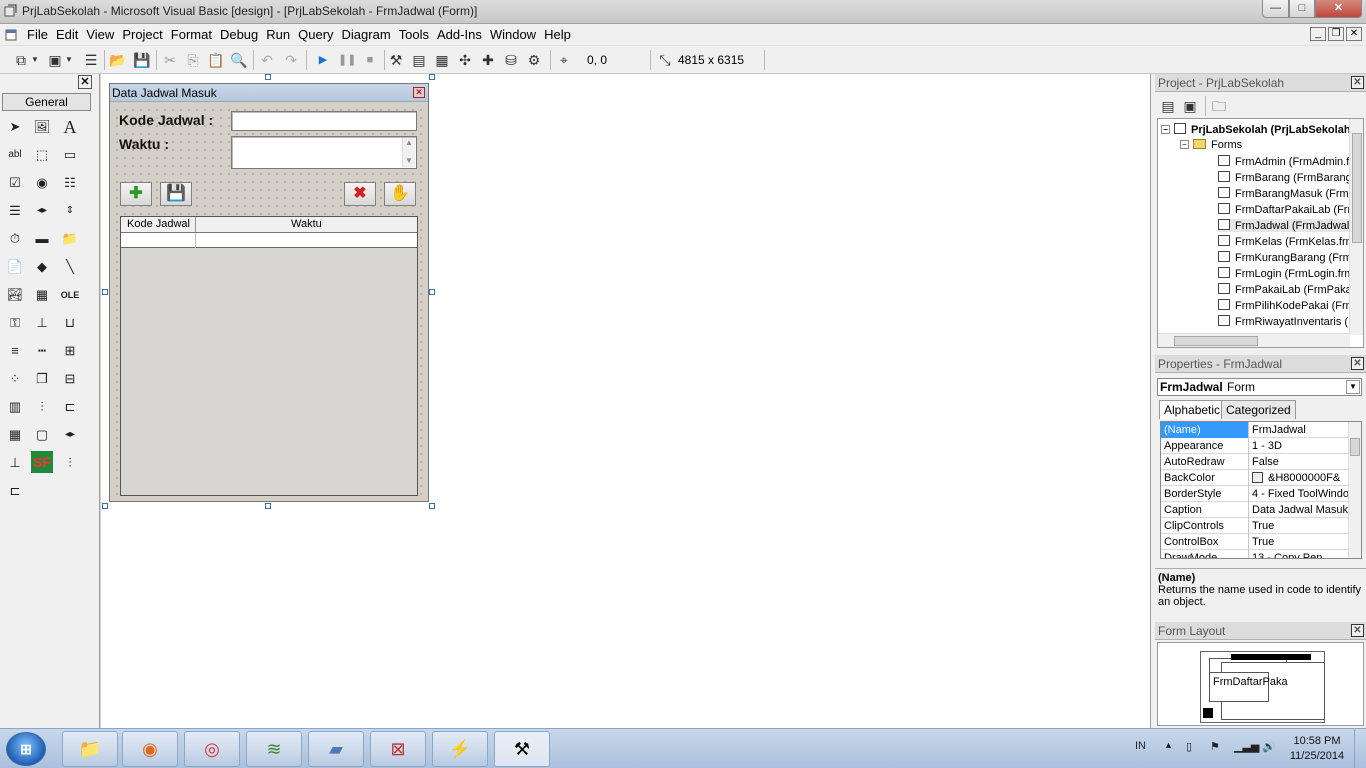  What do you see at coordinates (11, 35) in the screenshot?
I see `document-icon` at bounding box center [11, 35].